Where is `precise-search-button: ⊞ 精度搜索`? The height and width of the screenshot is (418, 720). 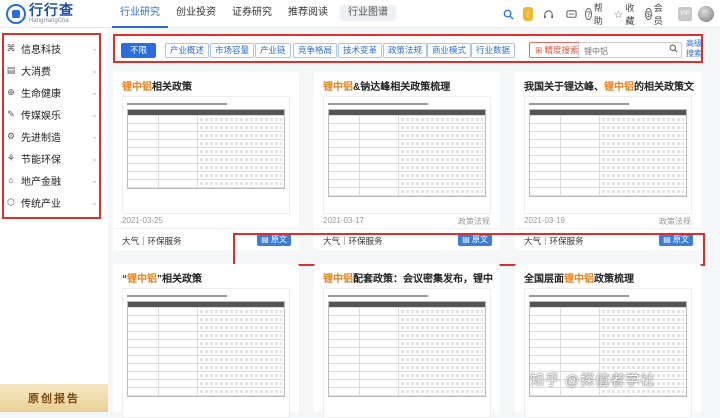 precise-search-button: ⊞ 精度搜索 is located at coordinates (557, 50).